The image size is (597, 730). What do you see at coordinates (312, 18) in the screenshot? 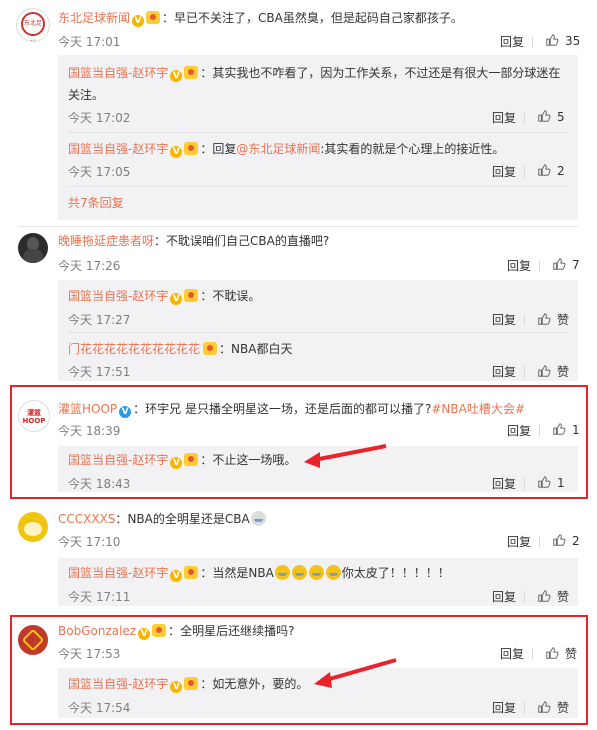
I see `comment-text: ：早已不关注了，CBA虽然臭，但是起码自己家都孩子。` at bounding box center [312, 18].